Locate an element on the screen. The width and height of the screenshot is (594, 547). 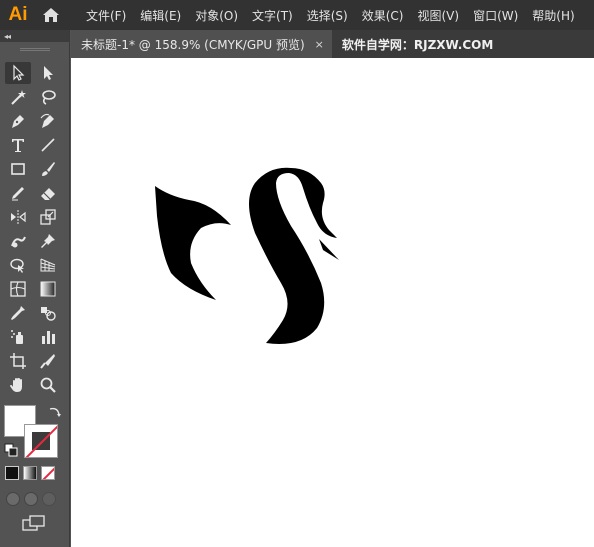
paintbrush-tool is located at coordinates (48, 169).